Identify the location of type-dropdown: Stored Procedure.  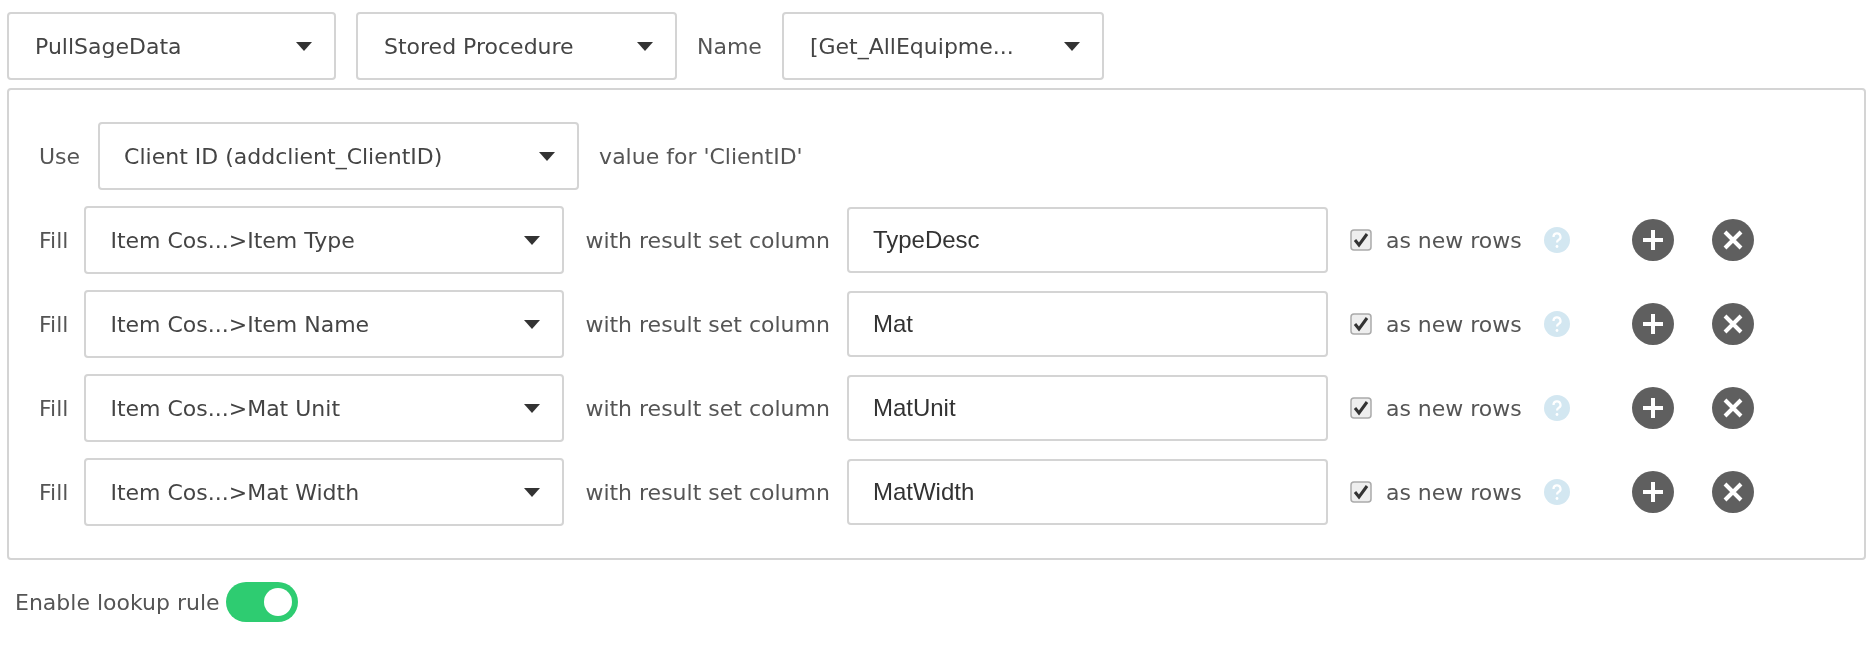
(516, 46).